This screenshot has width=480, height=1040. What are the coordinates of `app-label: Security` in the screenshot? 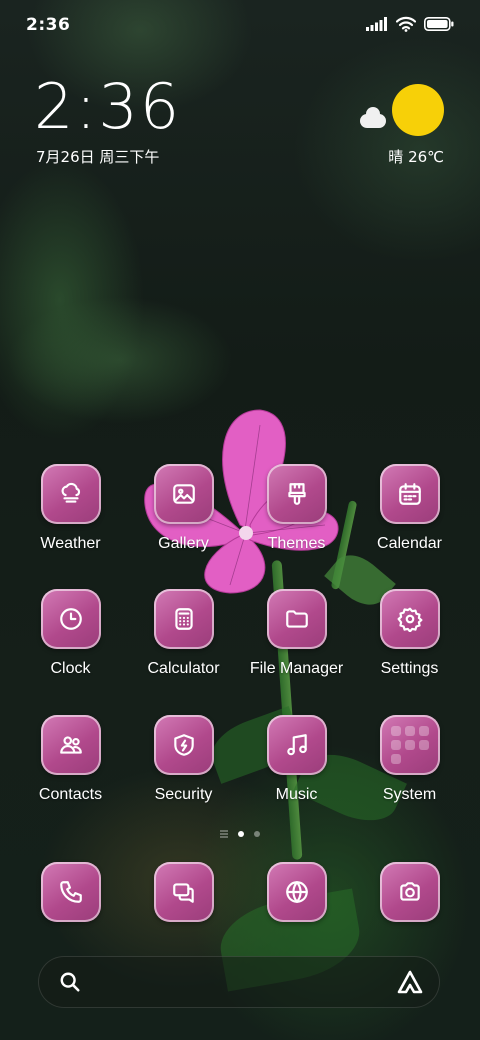 It's located at (183, 794).